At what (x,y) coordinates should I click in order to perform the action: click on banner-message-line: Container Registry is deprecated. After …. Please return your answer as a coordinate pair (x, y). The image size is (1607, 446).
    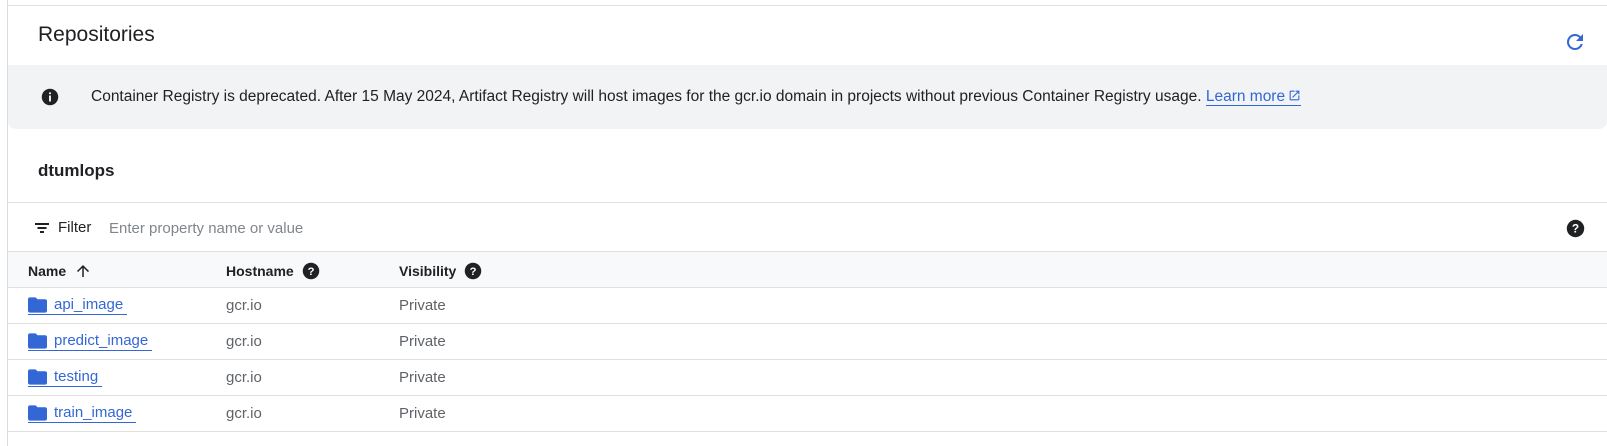
    Looking at the image, I should click on (696, 97).